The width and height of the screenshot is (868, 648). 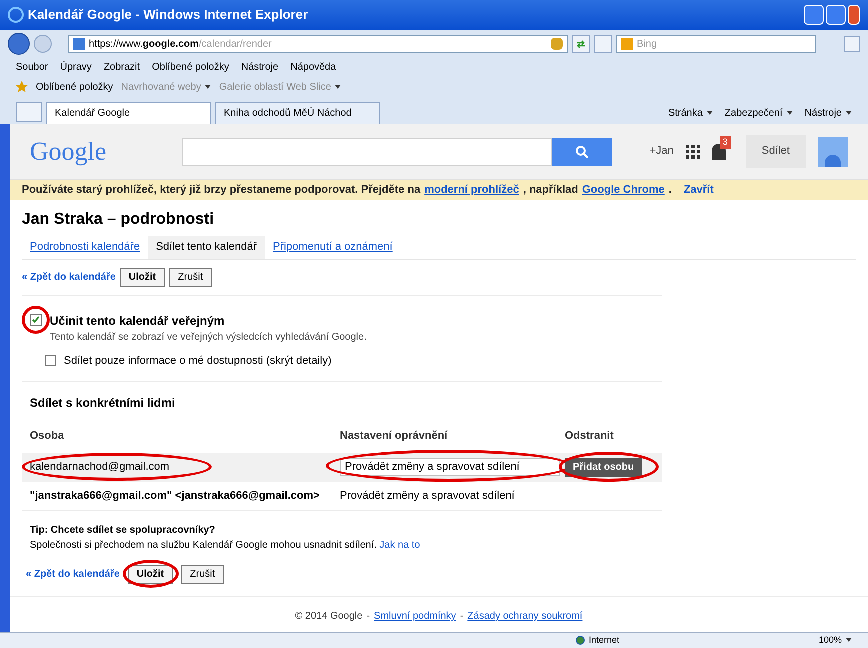 What do you see at coordinates (76, 67) in the screenshot?
I see `menu-item: Úpravy` at bounding box center [76, 67].